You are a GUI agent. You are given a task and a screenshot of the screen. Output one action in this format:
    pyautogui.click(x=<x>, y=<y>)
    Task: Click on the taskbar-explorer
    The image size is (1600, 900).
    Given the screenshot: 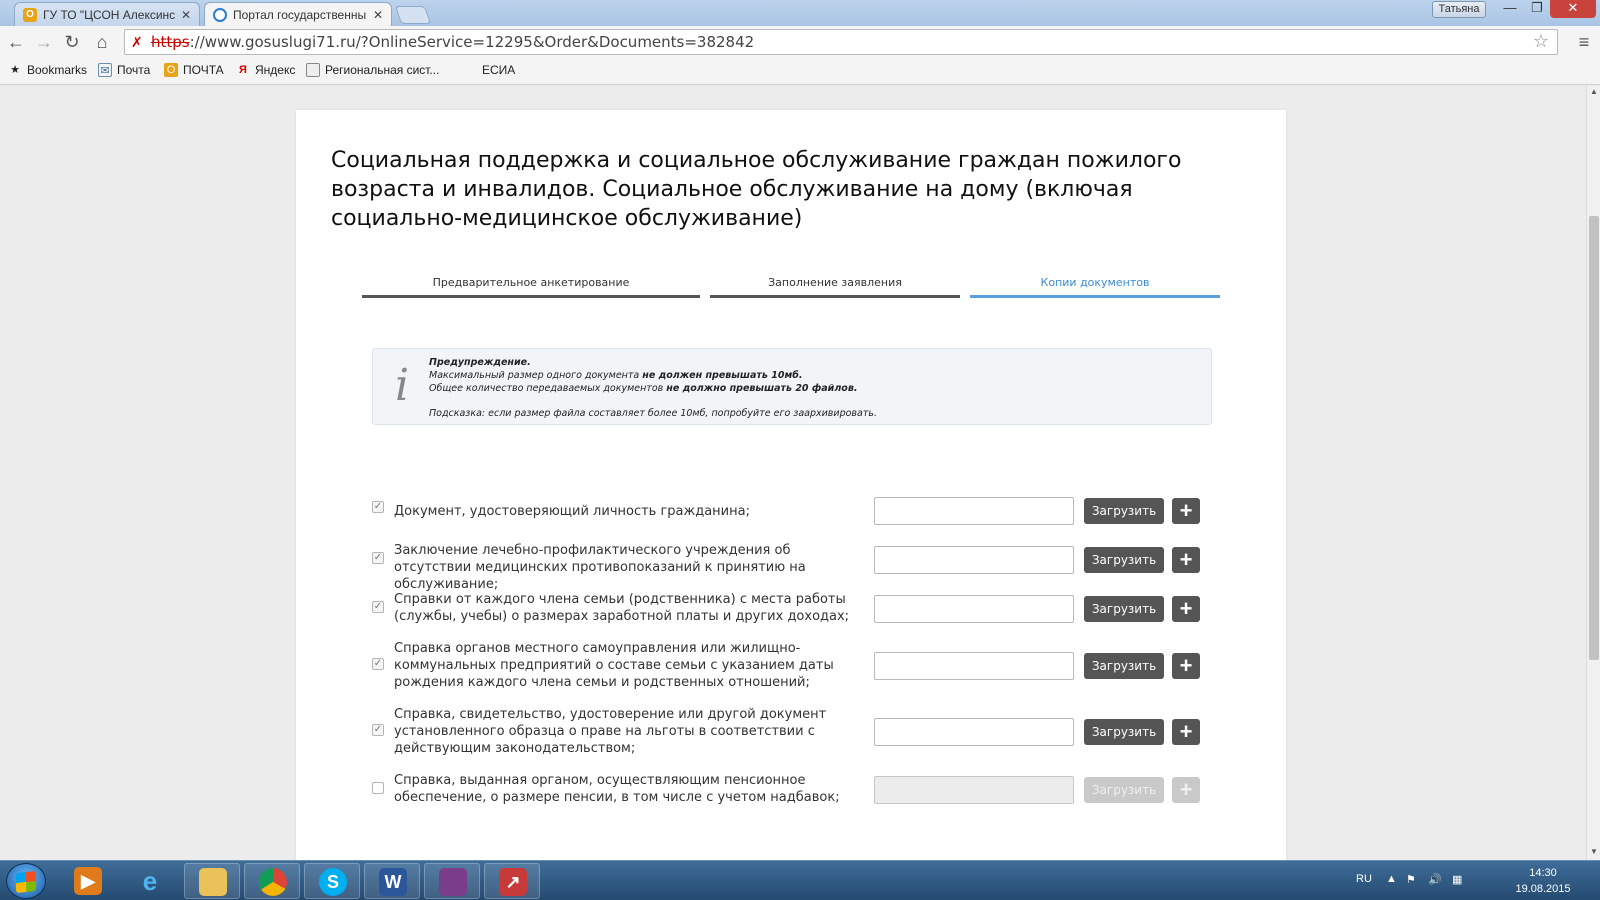 What is the action you would take?
    pyautogui.click(x=212, y=881)
    